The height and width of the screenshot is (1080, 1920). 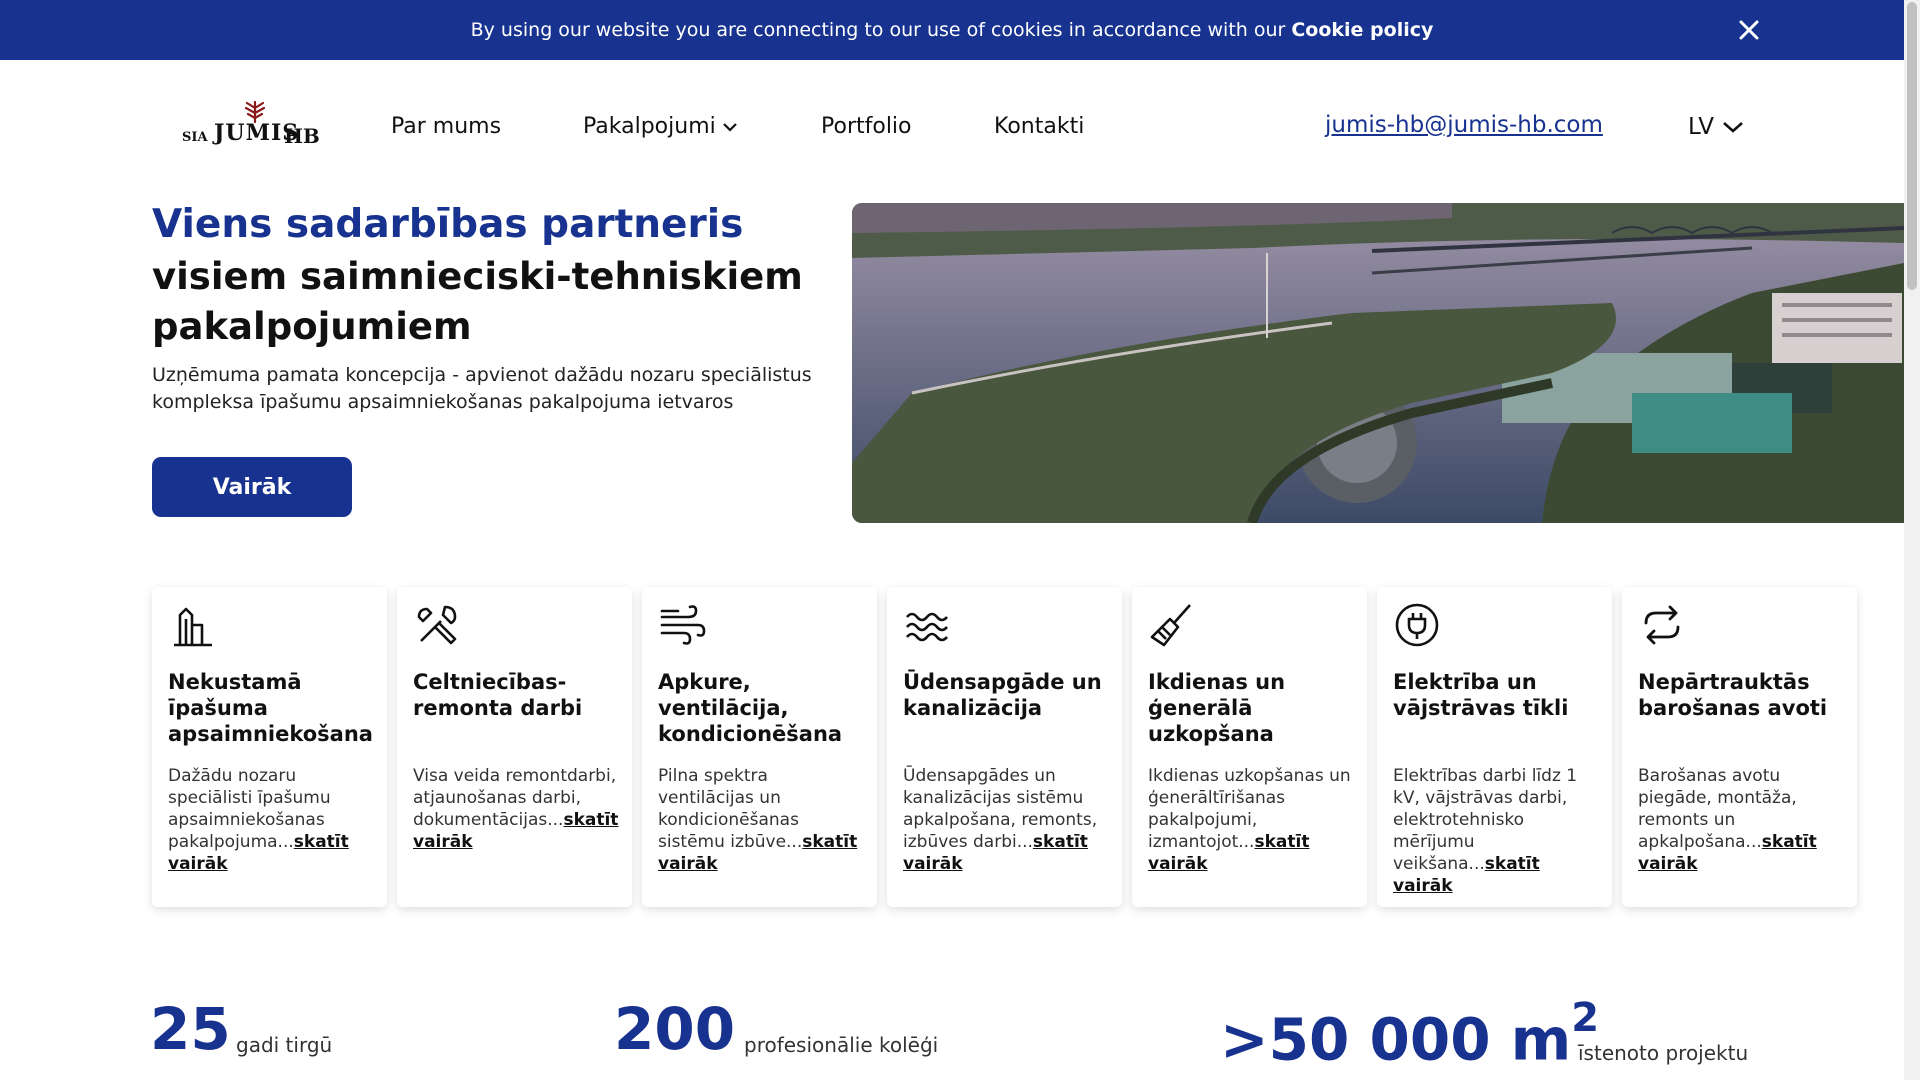 What do you see at coordinates (1217, 708) in the screenshot?
I see `service-title: Ikdienas un ģenerālā uzkopšana` at bounding box center [1217, 708].